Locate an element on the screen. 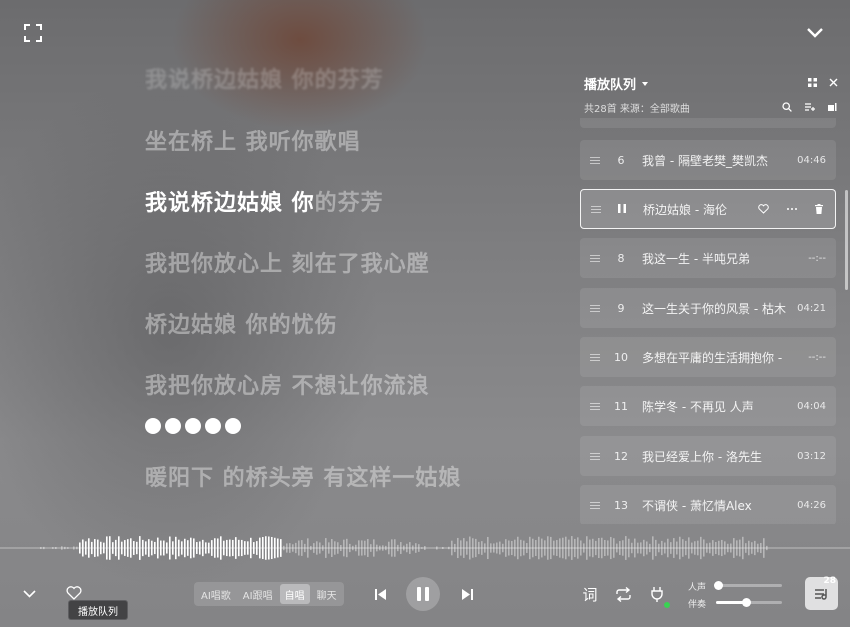 The height and width of the screenshot is (627, 850). queue-row: 10 多想在平庸的生活拥抱你 - --:-- is located at coordinates (708, 357).